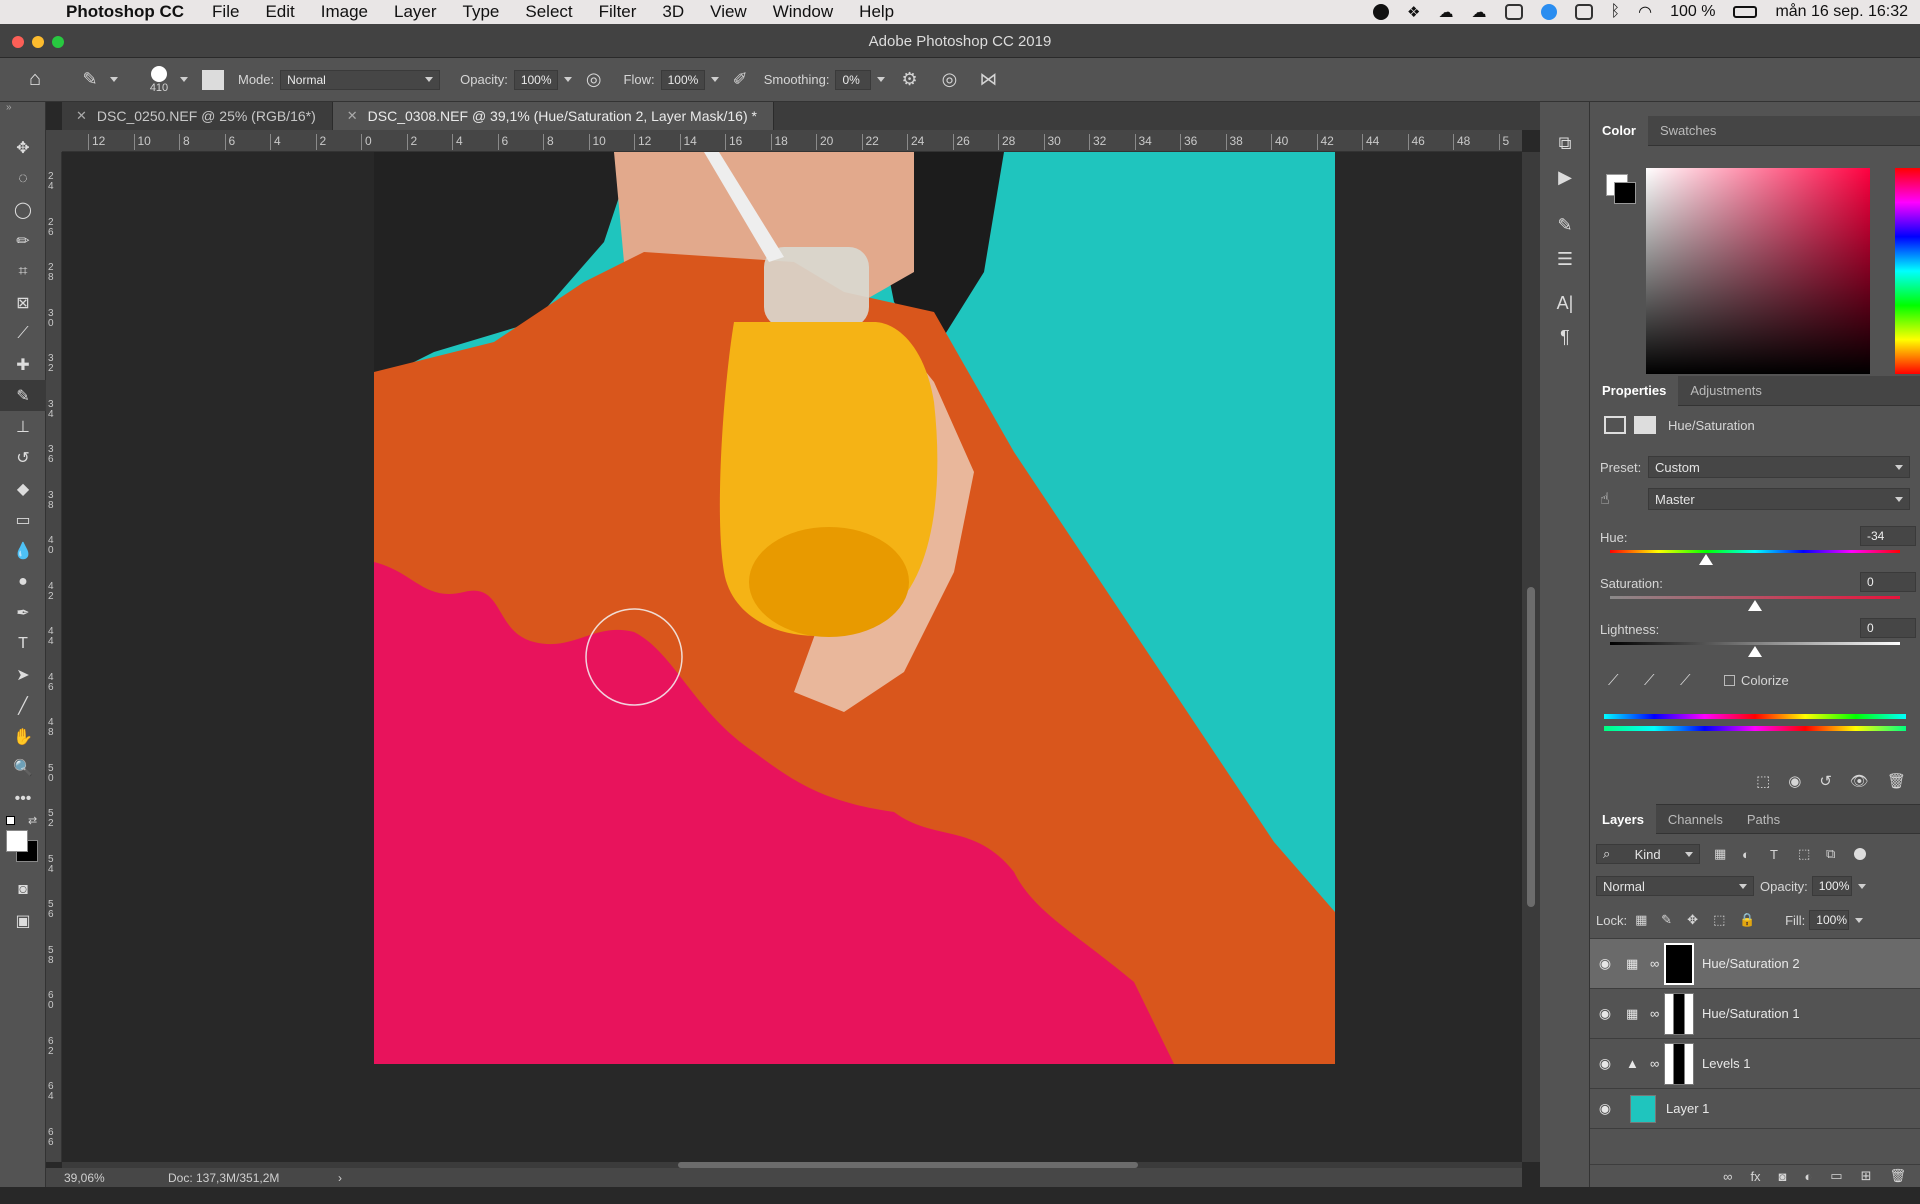  Describe the element at coordinates (1729, 680) in the screenshot. I see `colorize-checkbox` at that location.